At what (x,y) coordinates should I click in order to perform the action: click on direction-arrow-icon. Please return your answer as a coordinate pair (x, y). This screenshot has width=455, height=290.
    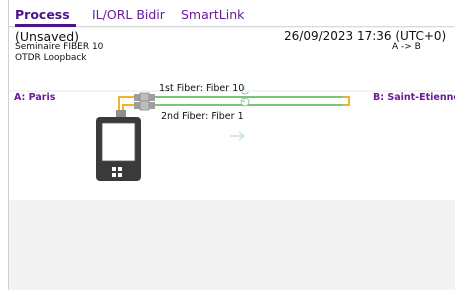
    Looking at the image, I should click on (238, 136).